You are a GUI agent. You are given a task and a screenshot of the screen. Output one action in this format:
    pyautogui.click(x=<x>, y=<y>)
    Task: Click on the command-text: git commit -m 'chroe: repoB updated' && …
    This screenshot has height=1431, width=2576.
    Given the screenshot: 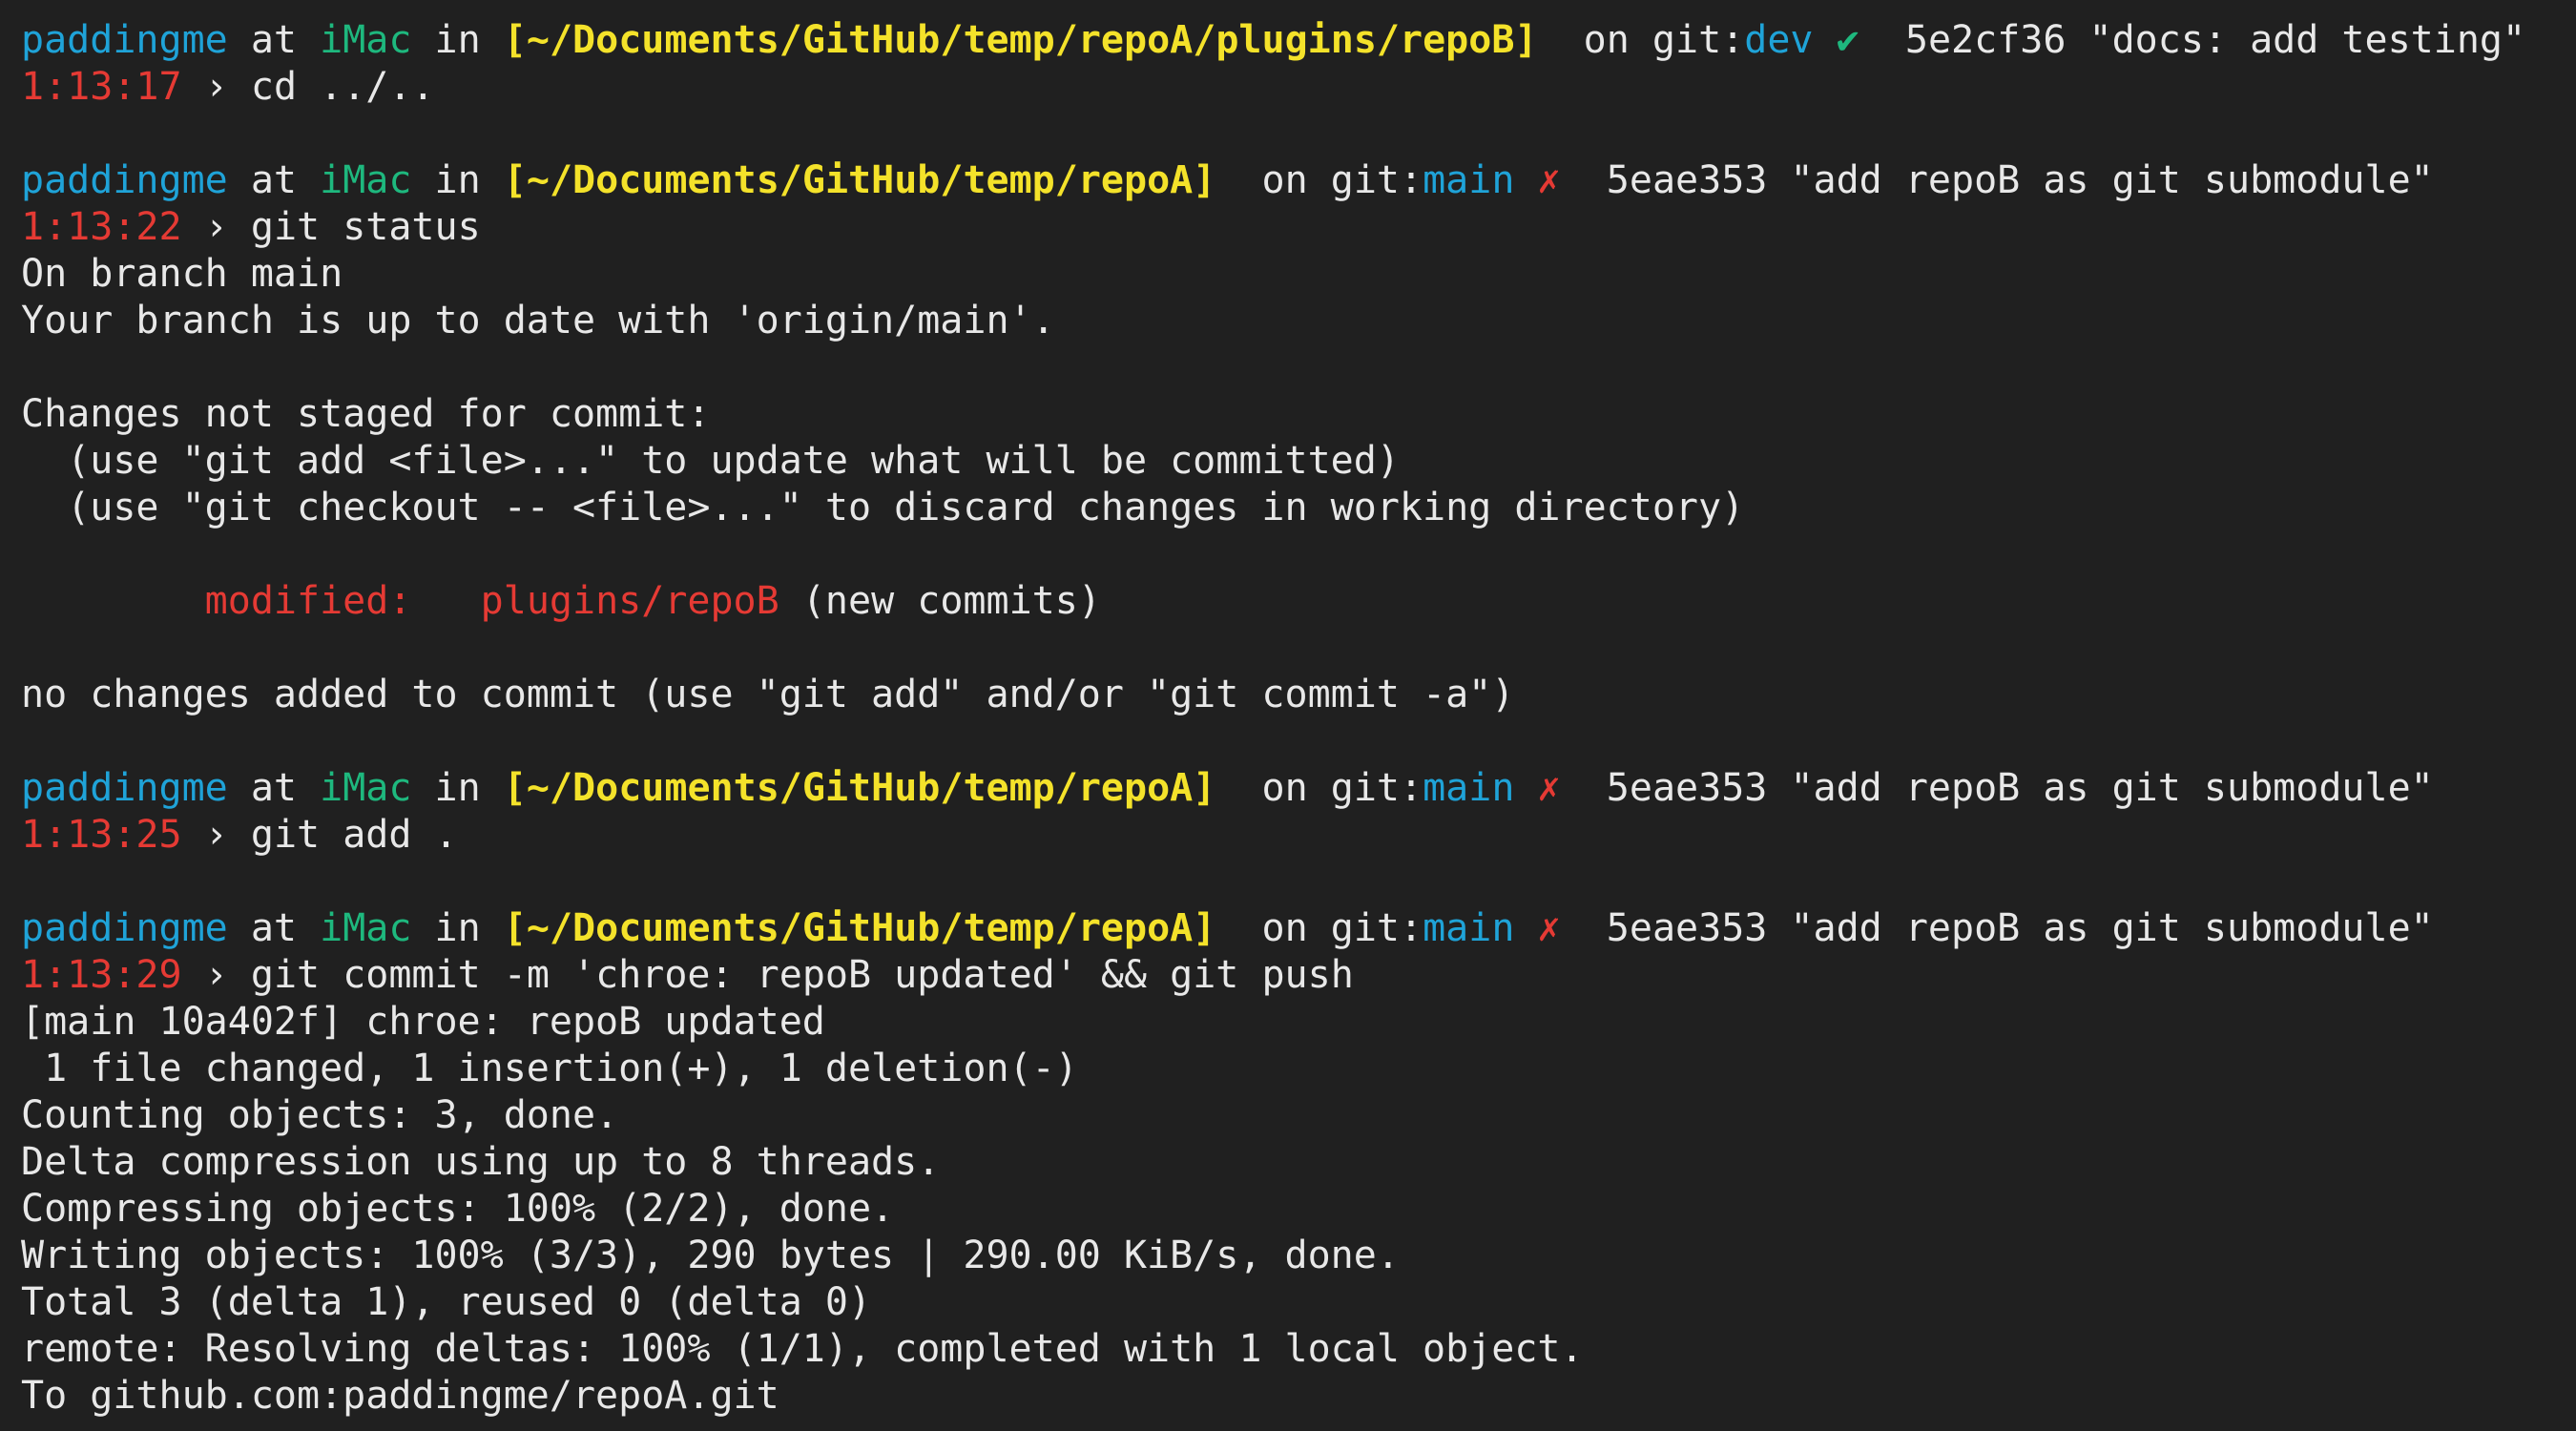 What is the action you would take?
    pyautogui.click(x=802, y=975)
    